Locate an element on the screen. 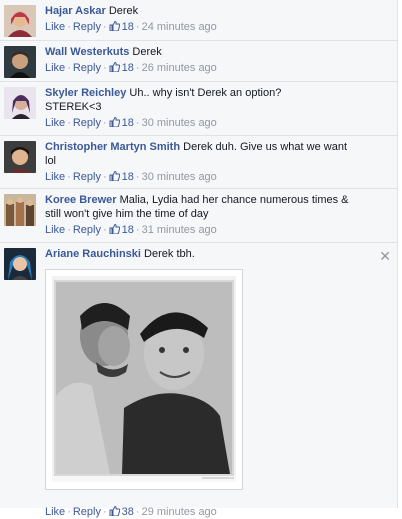 The height and width of the screenshot is (519, 402). comment-text: Derek tbh. is located at coordinates (169, 254).